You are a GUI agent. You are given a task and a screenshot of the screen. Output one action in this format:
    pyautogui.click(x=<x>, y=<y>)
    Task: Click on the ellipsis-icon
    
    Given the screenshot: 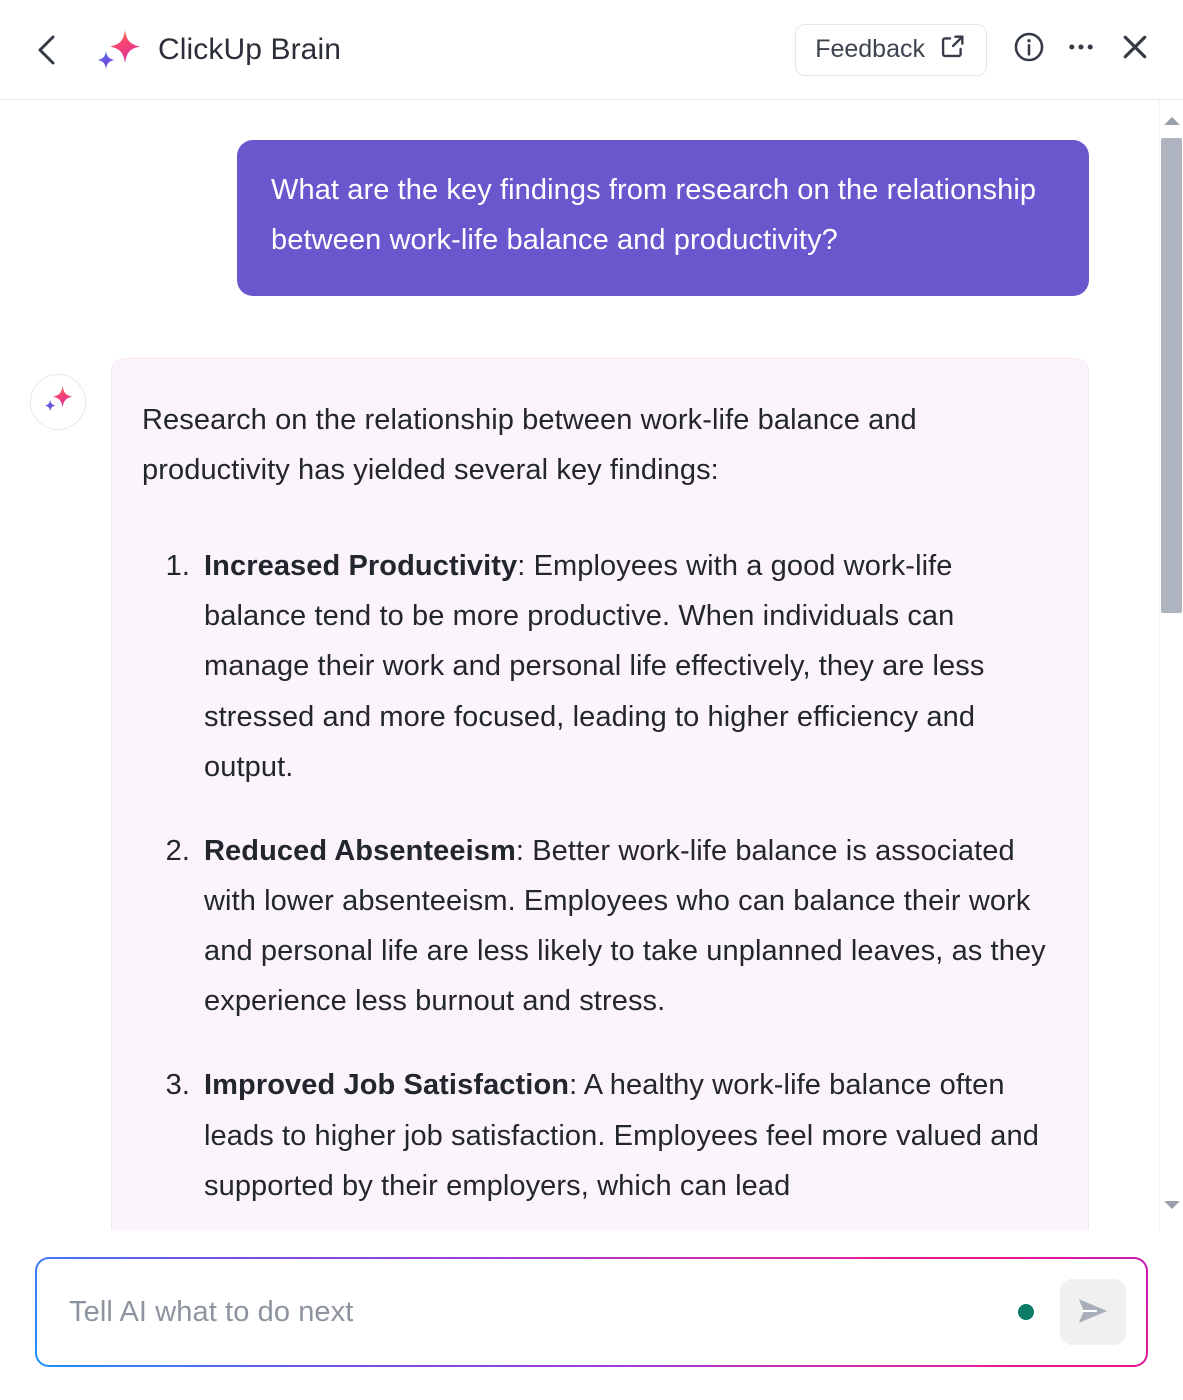 What is the action you would take?
    pyautogui.click(x=1081, y=49)
    